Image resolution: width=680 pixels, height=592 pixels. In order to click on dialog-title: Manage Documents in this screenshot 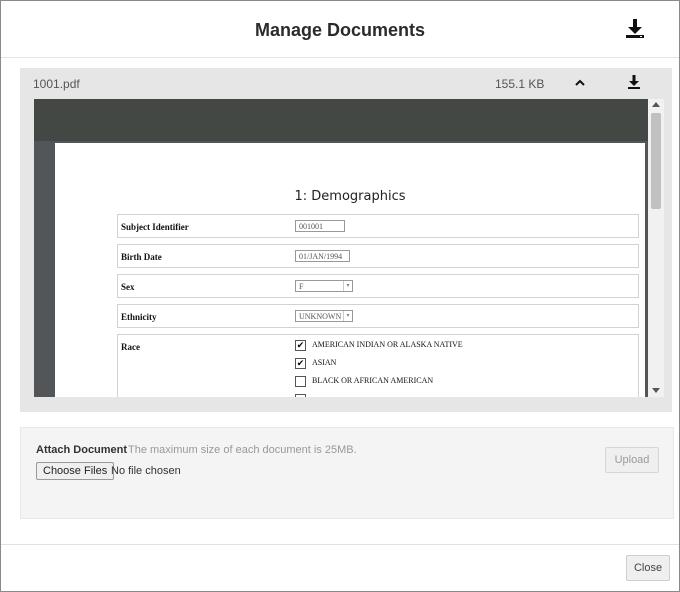, I will do `click(340, 30)`.